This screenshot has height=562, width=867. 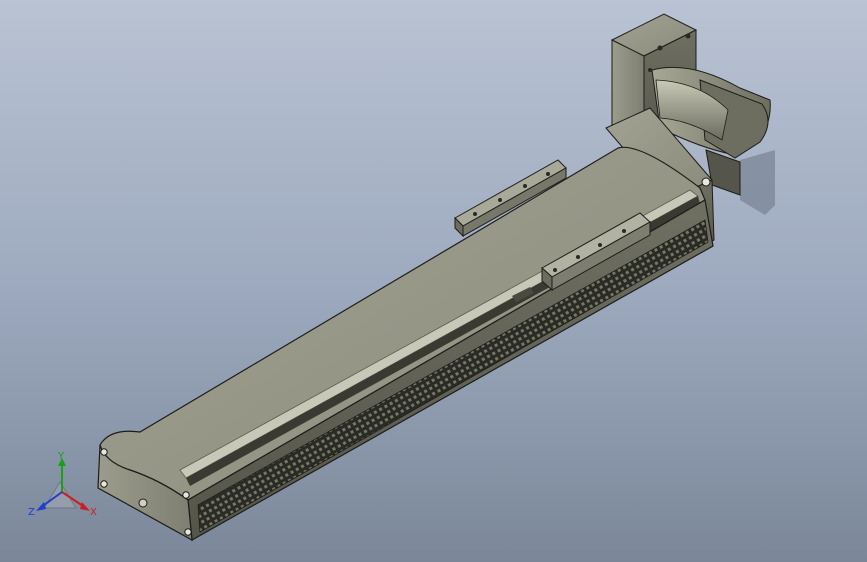 What do you see at coordinates (85, 506) in the screenshot?
I see `x-axis-arrow` at bounding box center [85, 506].